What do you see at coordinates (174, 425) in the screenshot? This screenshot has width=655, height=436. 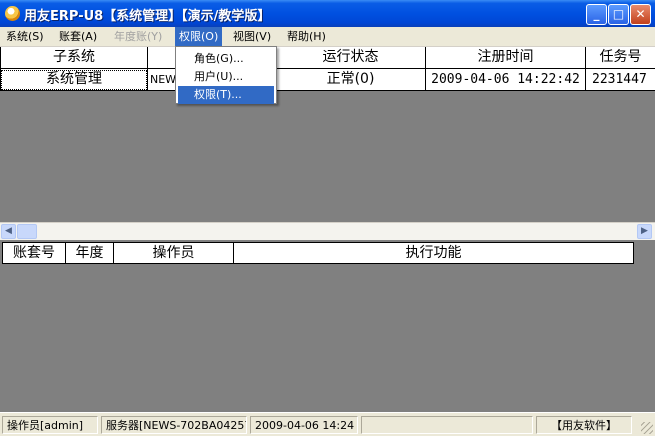 I see `status-server: 服务器[NEWS-702BA04257]` at bounding box center [174, 425].